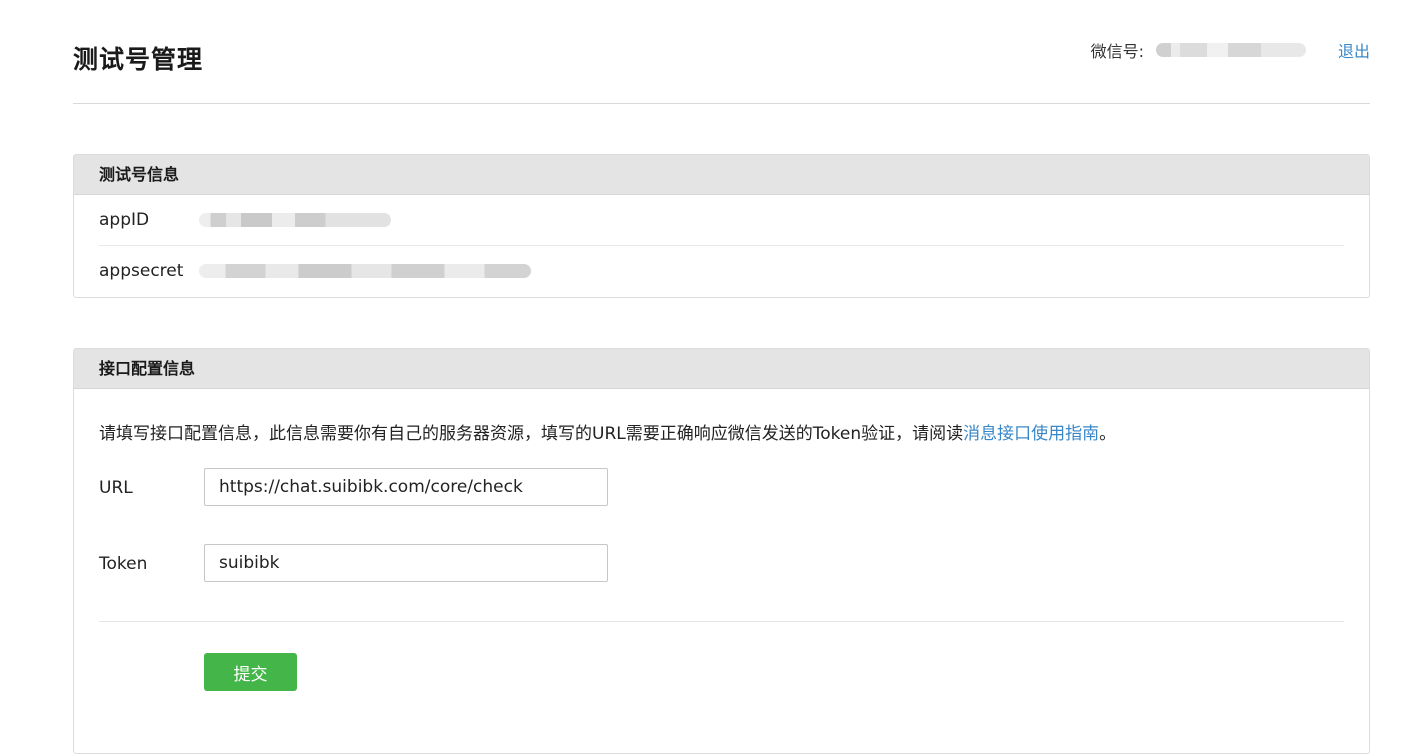 The height and width of the screenshot is (756, 1424). Describe the element at coordinates (721, 621) in the screenshot. I see `form-divider` at that location.